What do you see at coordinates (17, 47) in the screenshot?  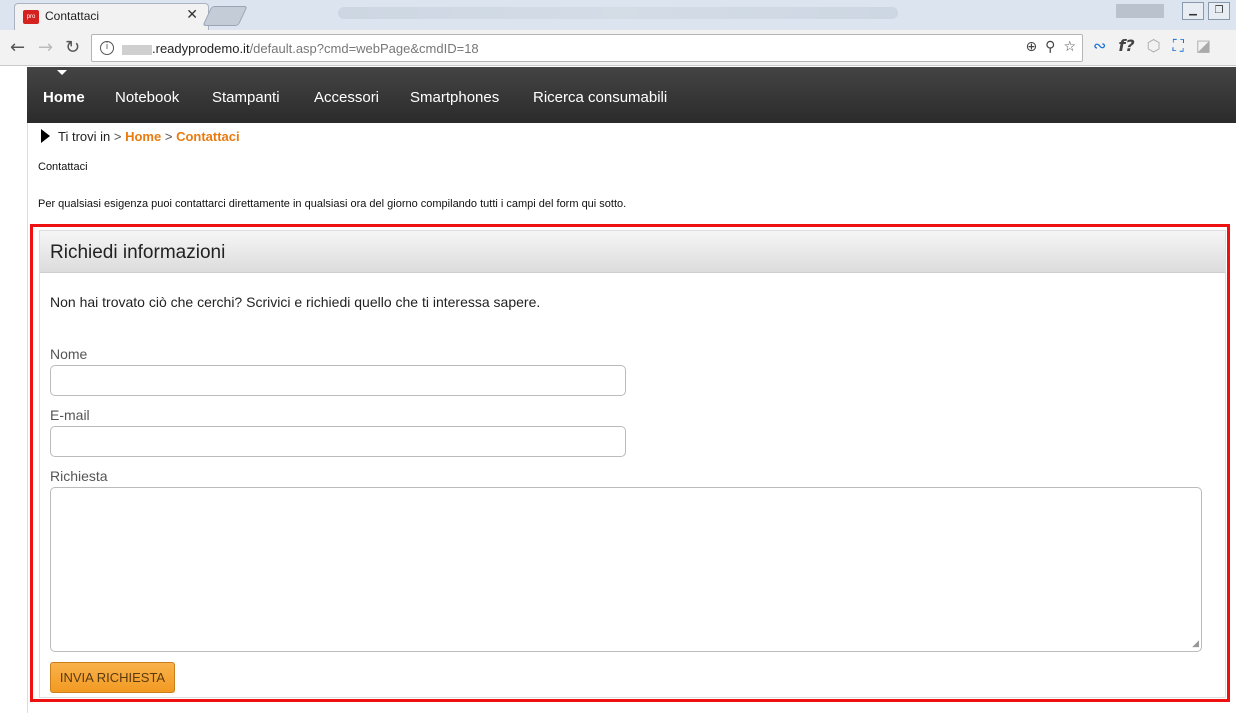 I see `back-icon: ←` at bounding box center [17, 47].